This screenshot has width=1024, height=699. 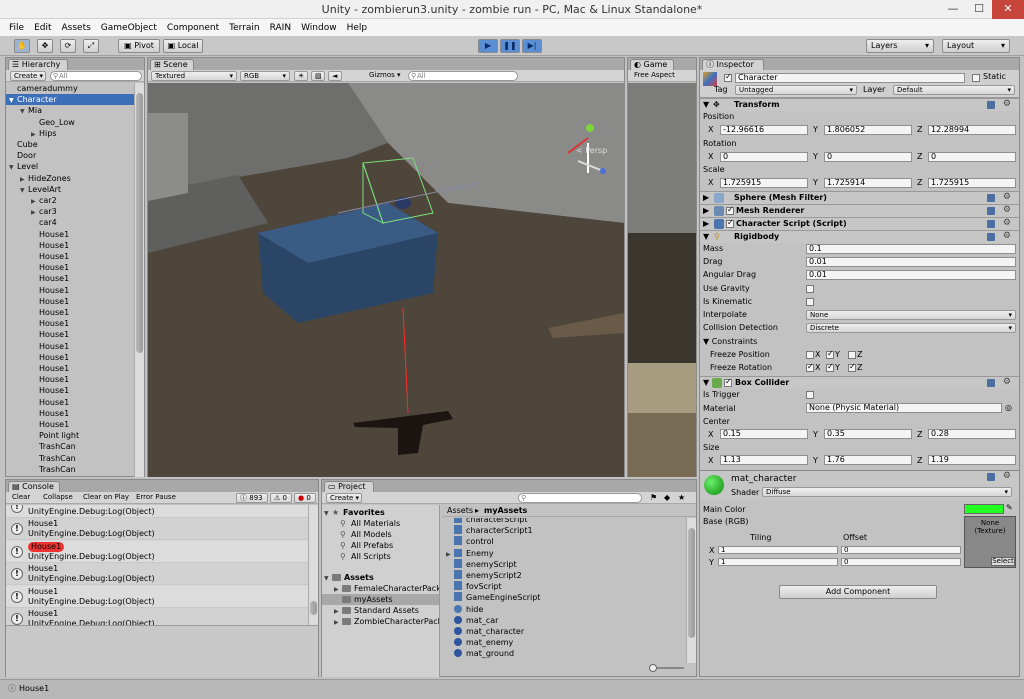 I want to click on hierarchy-item: car4, so click(x=70, y=222).